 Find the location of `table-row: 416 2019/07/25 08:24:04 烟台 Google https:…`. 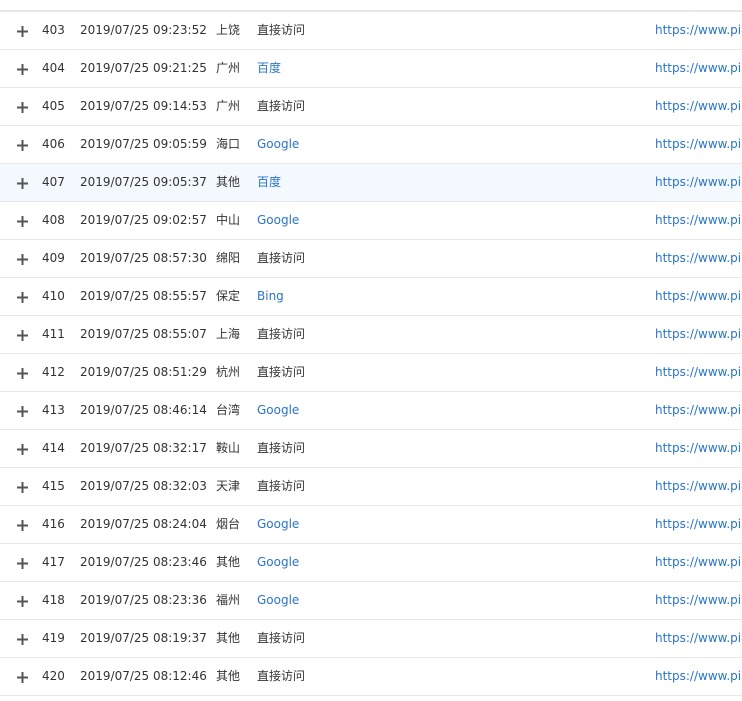

table-row: 416 2019/07/25 08:24:04 烟台 Google https:… is located at coordinates (371, 525).